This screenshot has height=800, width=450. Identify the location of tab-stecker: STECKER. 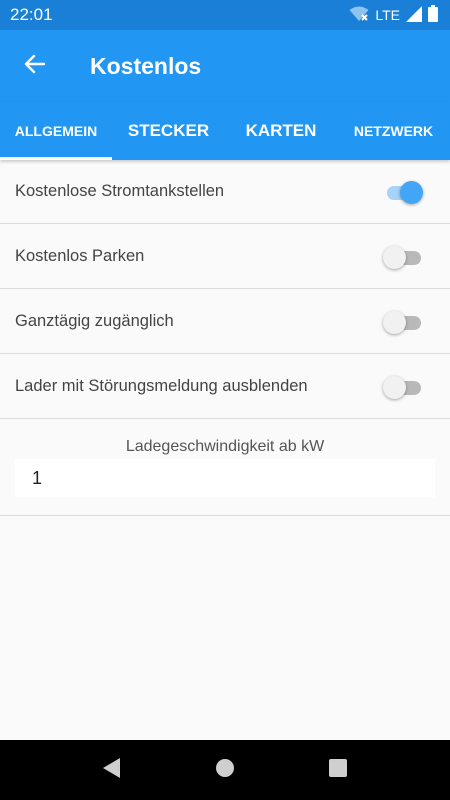
(168, 131).